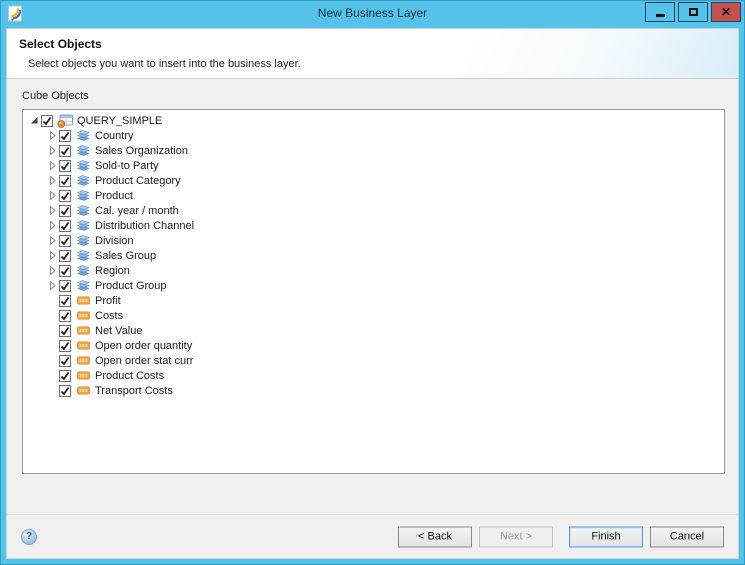  What do you see at coordinates (372, 536) in the screenshot?
I see `button-bar: ? < Back Next > Finish Cancel` at bounding box center [372, 536].